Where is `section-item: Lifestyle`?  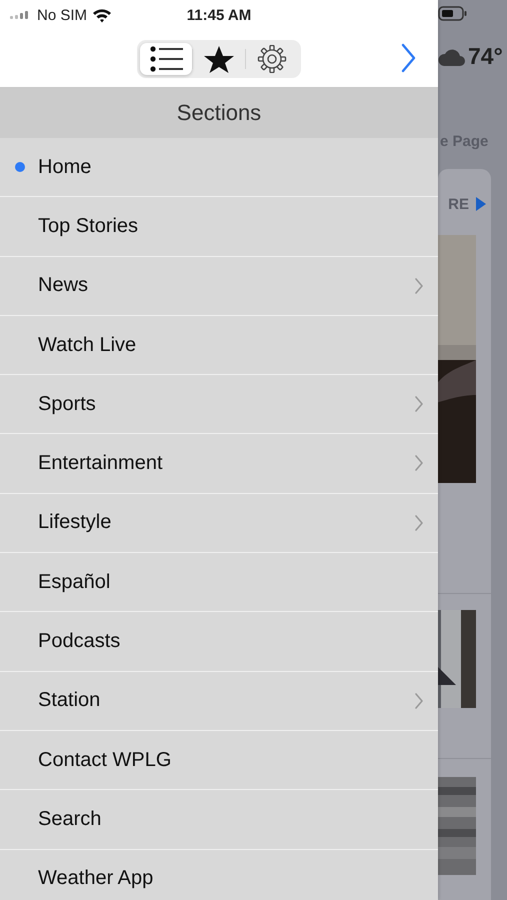 section-item: Lifestyle is located at coordinates (219, 524).